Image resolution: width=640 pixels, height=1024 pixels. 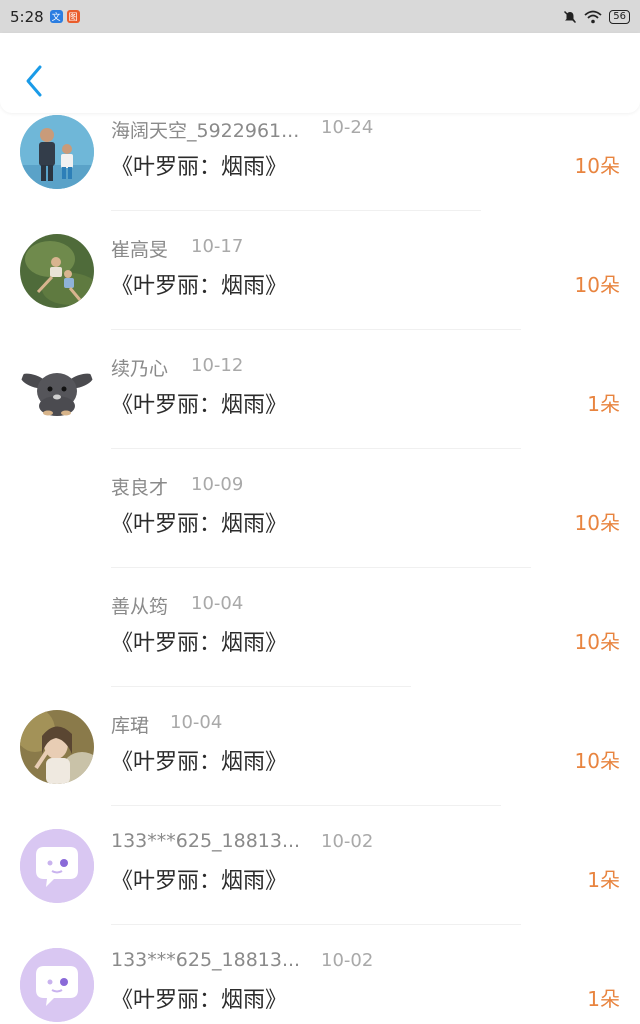 What do you see at coordinates (140, 369) in the screenshot?
I see `user-name: 续乃心` at bounding box center [140, 369].